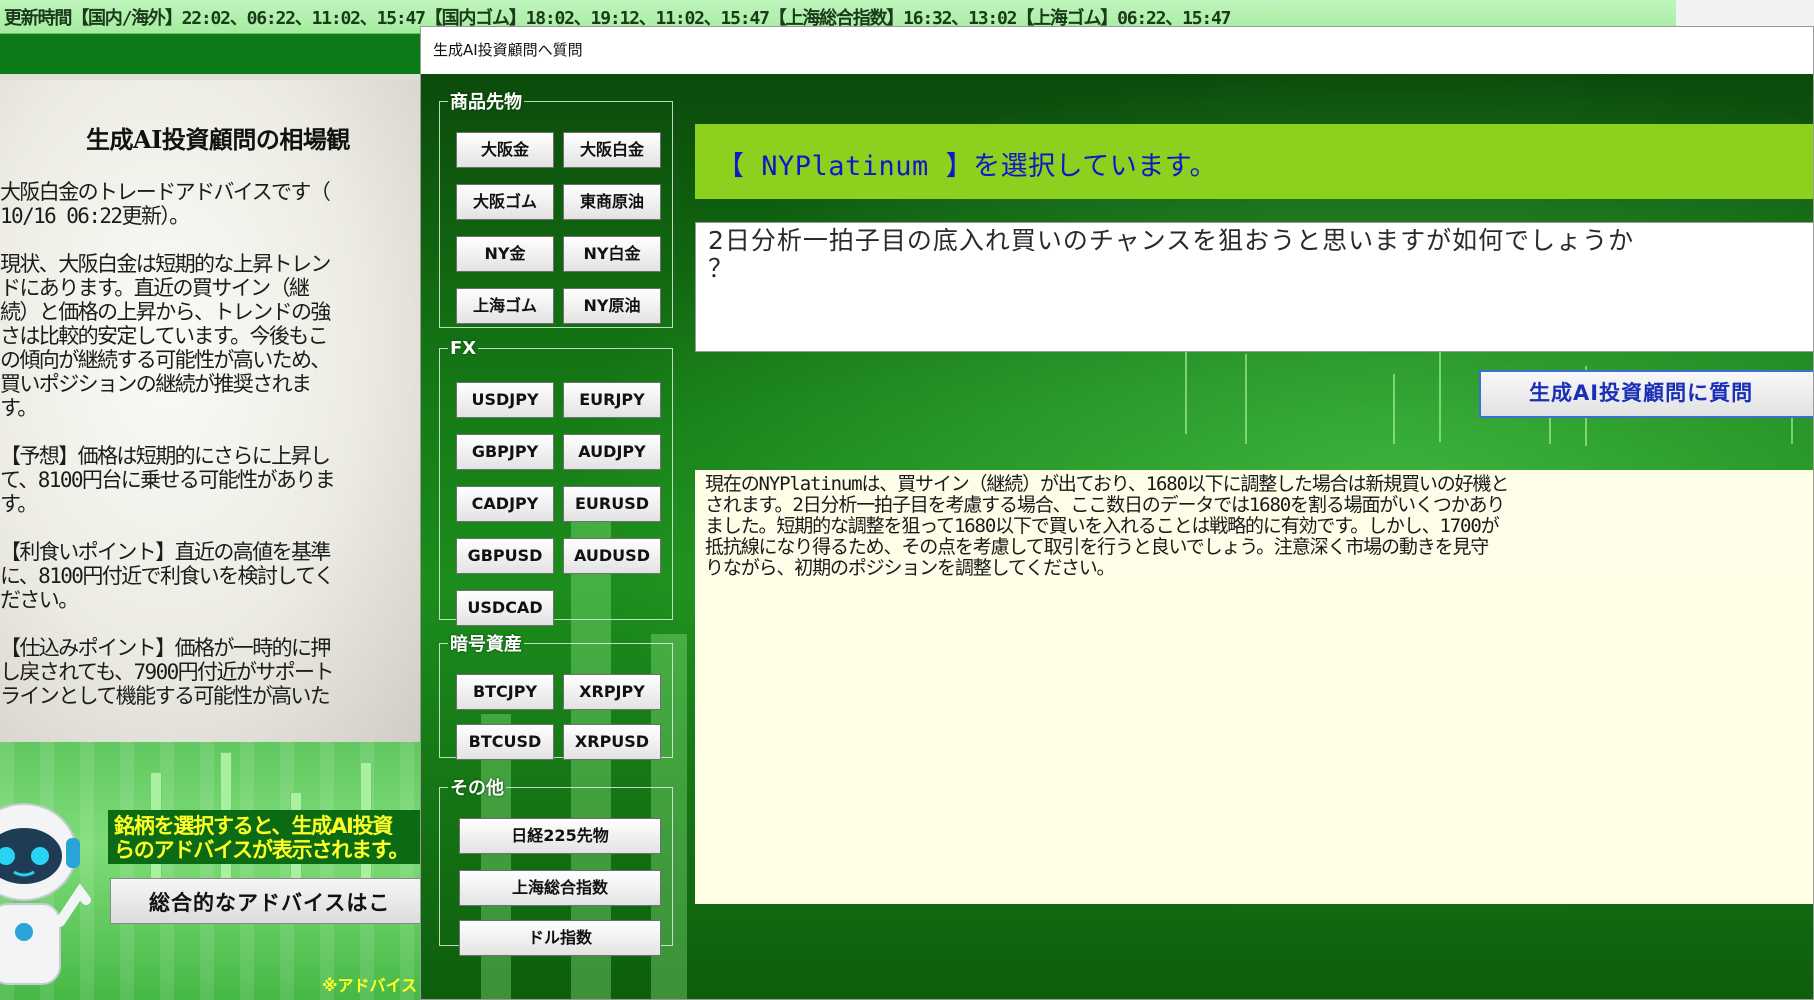 The width and height of the screenshot is (1814, 1000). I want to click on selected-instrument-text: 【 NYPlatinum 】を選択しています。, so click(967, 166).